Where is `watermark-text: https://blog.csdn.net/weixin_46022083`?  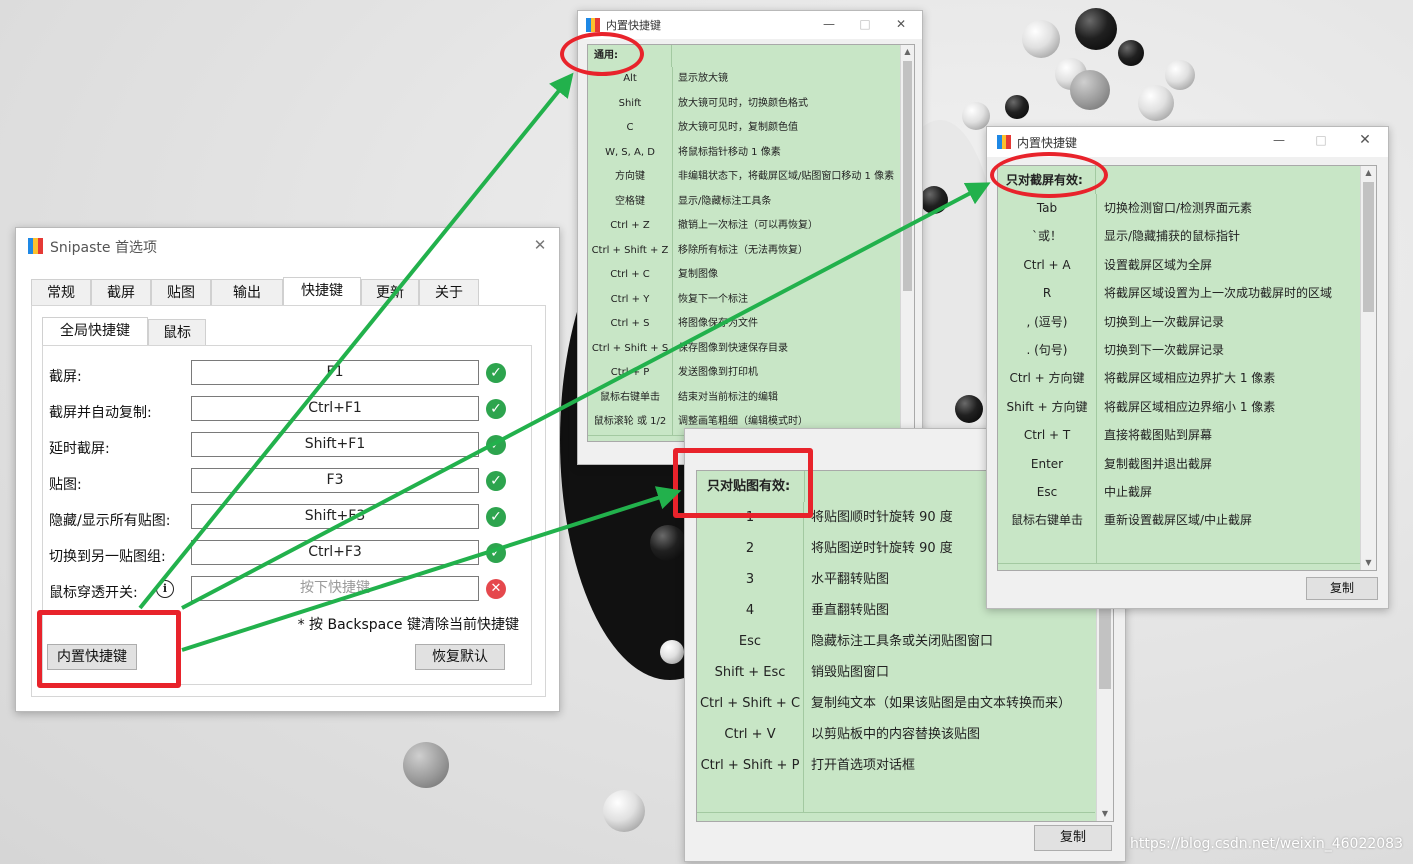
watermark-text: https://blog.csdn.net/weixin_46022083 is located at coordinates (1266, 844).